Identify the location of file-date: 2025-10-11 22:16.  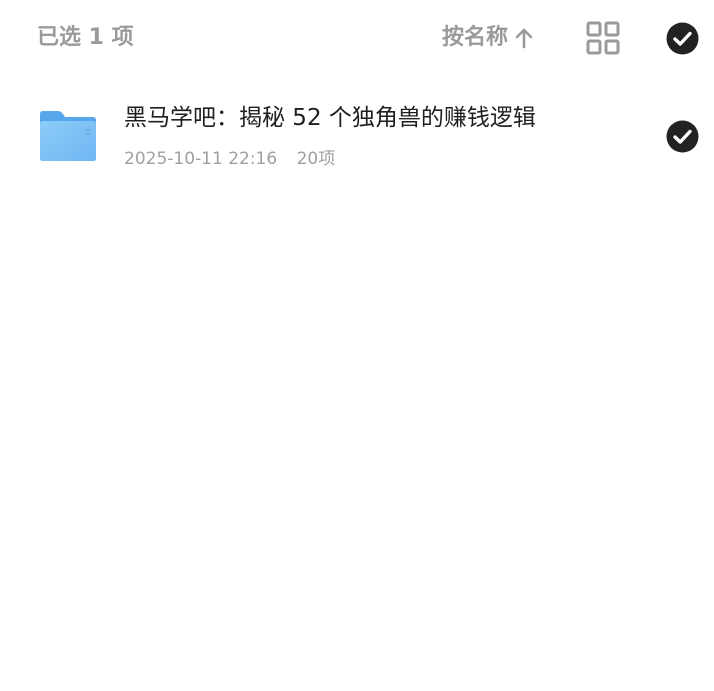
(201, 159).